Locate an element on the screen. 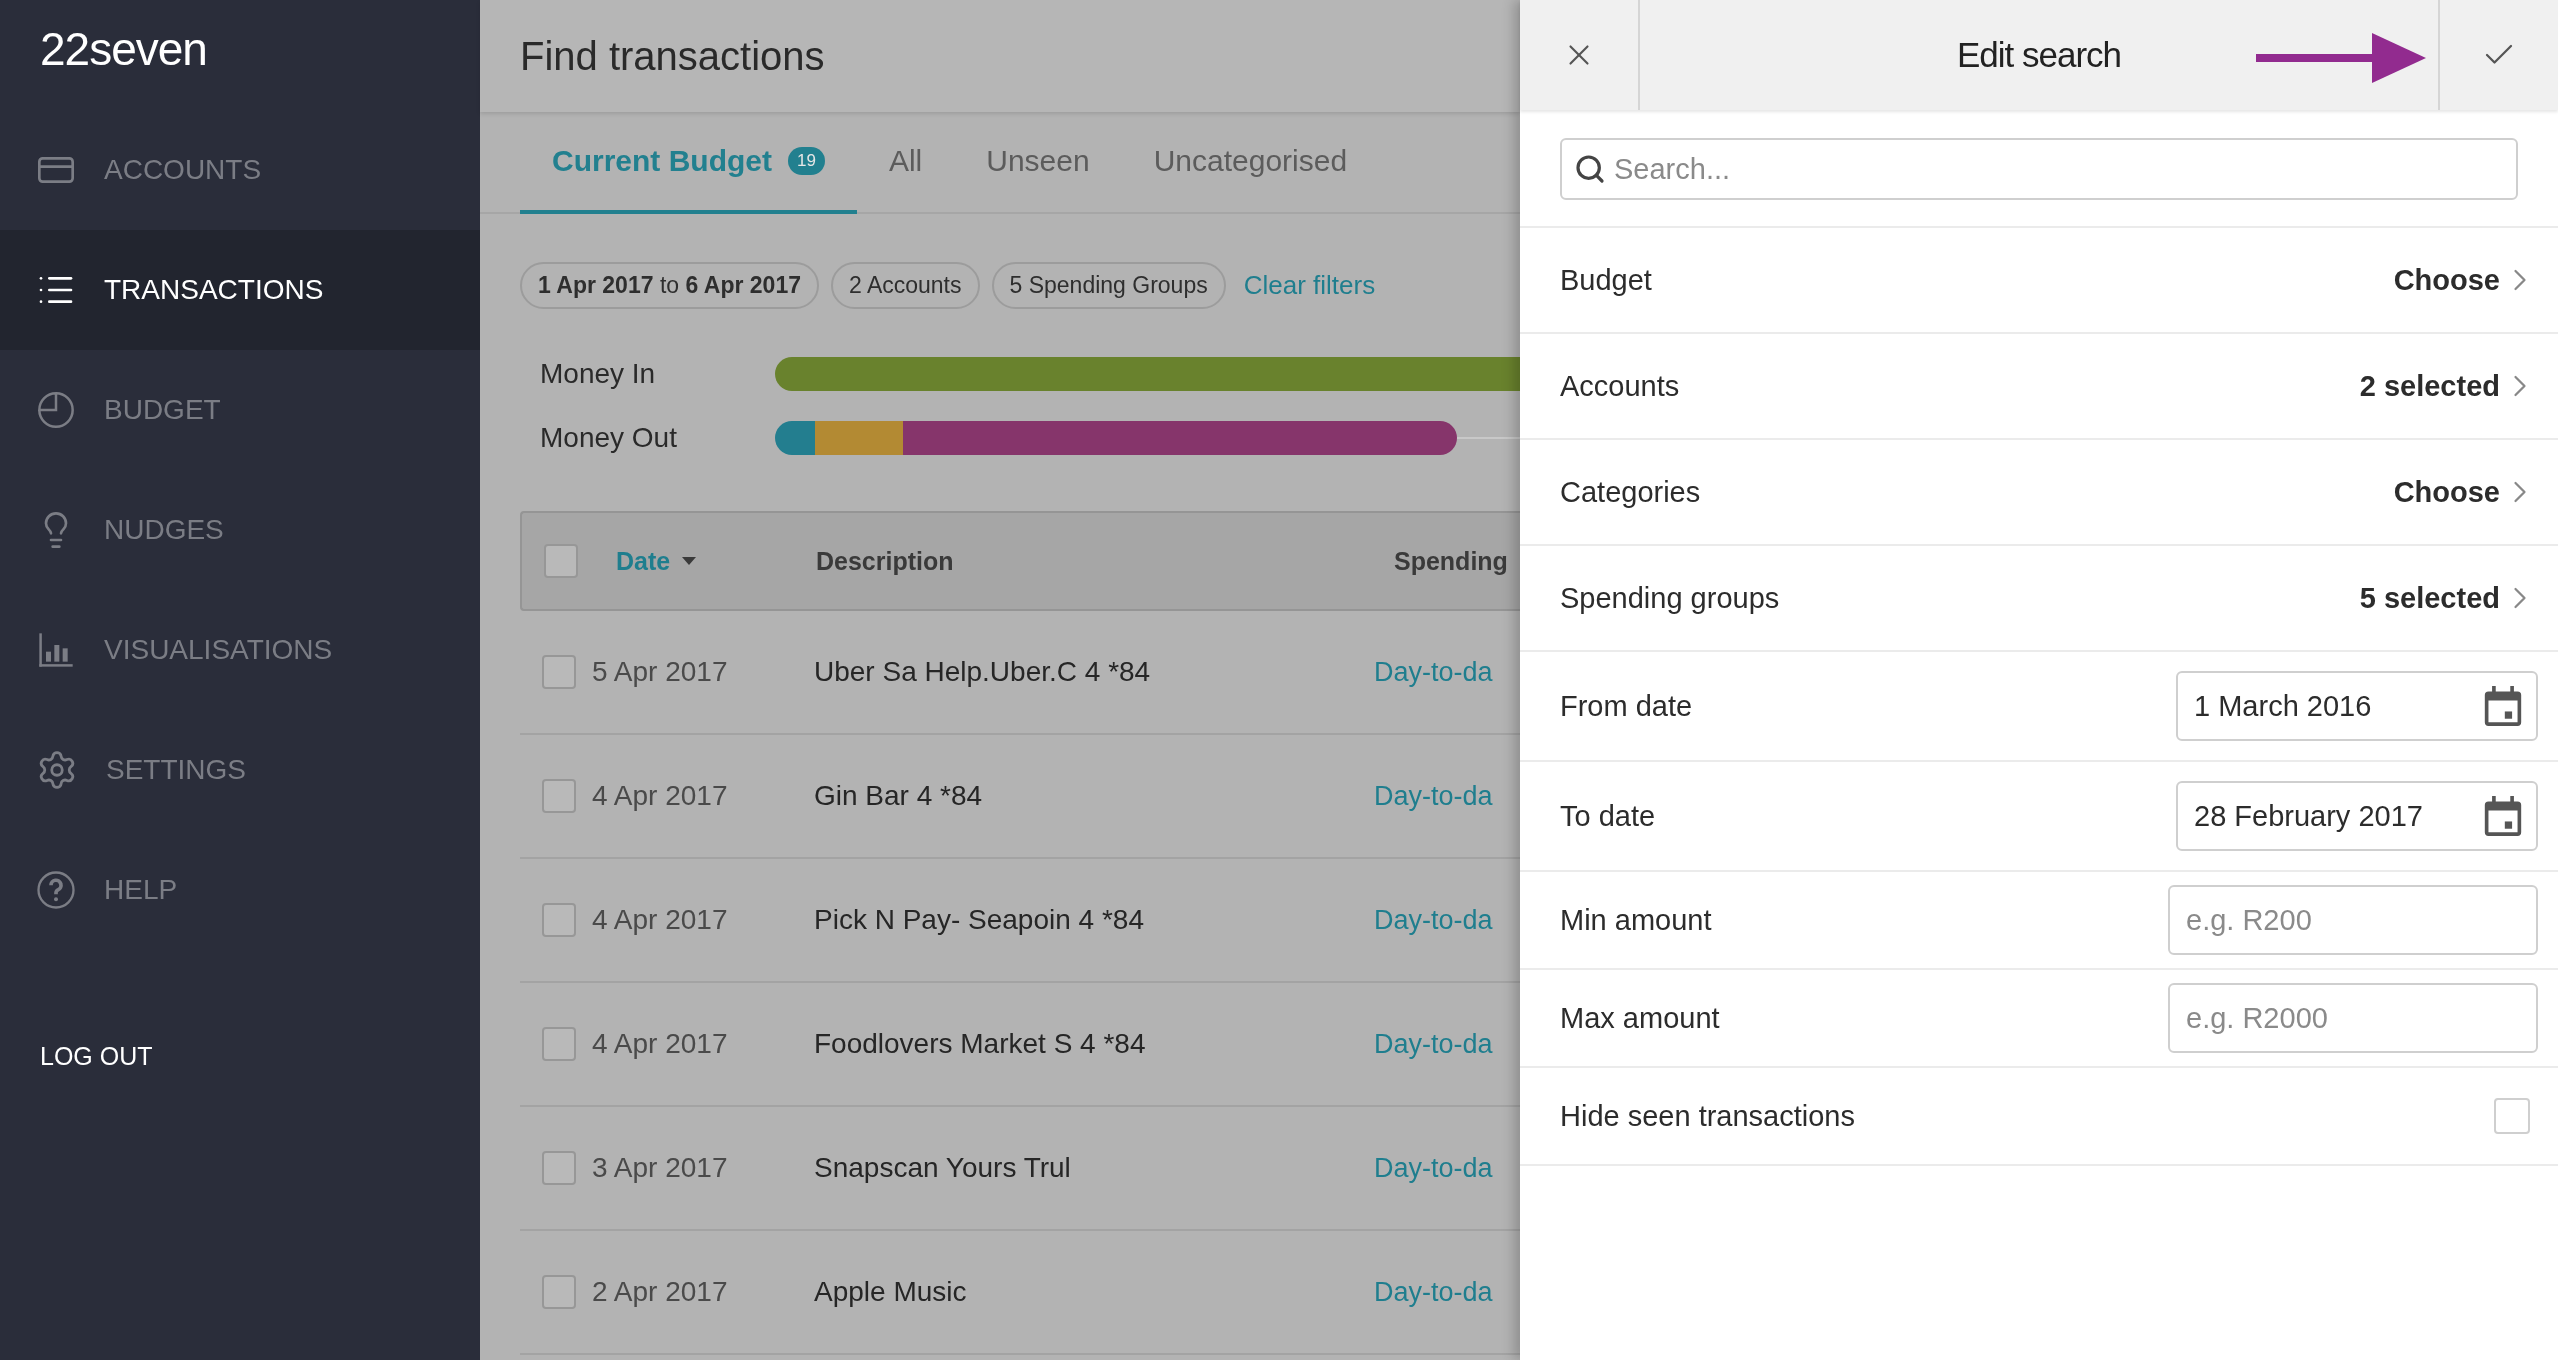  field-label: Min amount is located at coordinates (1636, 920).